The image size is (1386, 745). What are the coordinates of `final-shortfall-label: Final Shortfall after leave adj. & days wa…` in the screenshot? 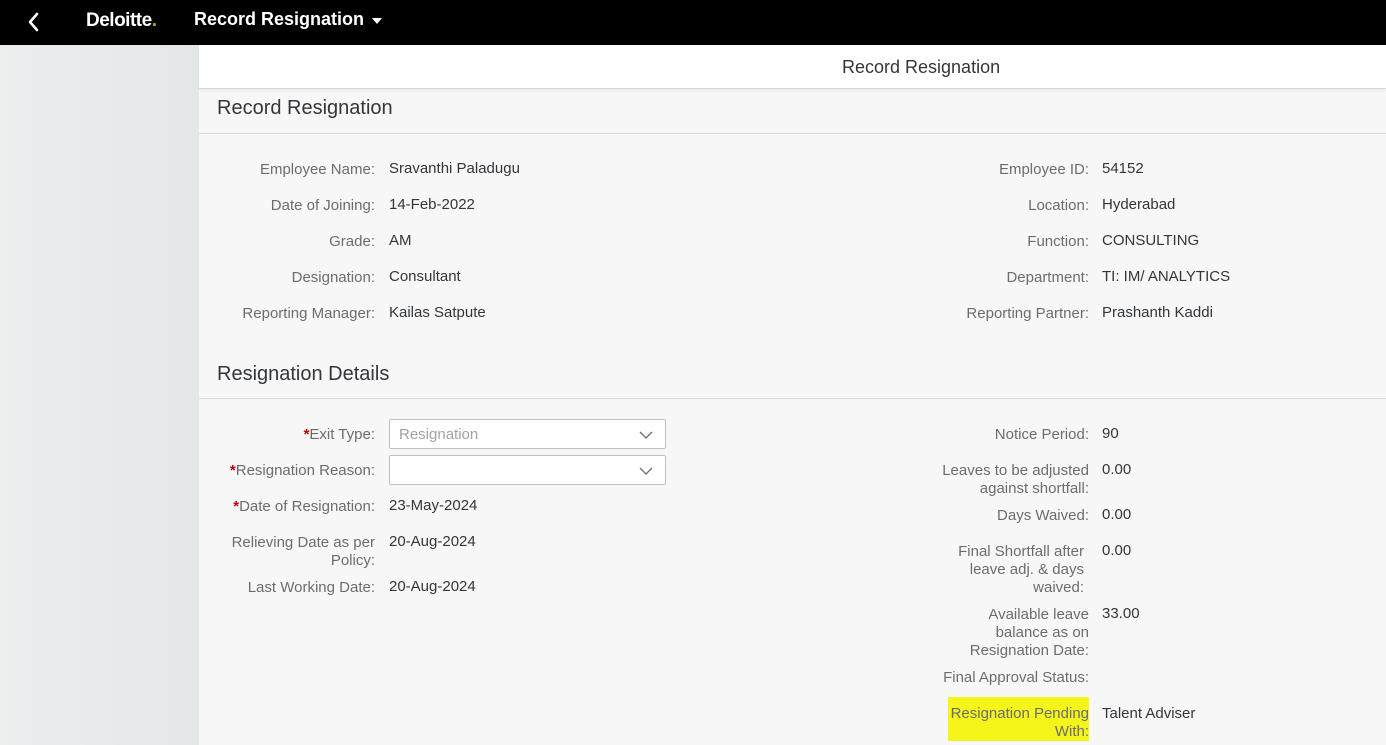 It's located at (1021, 569).